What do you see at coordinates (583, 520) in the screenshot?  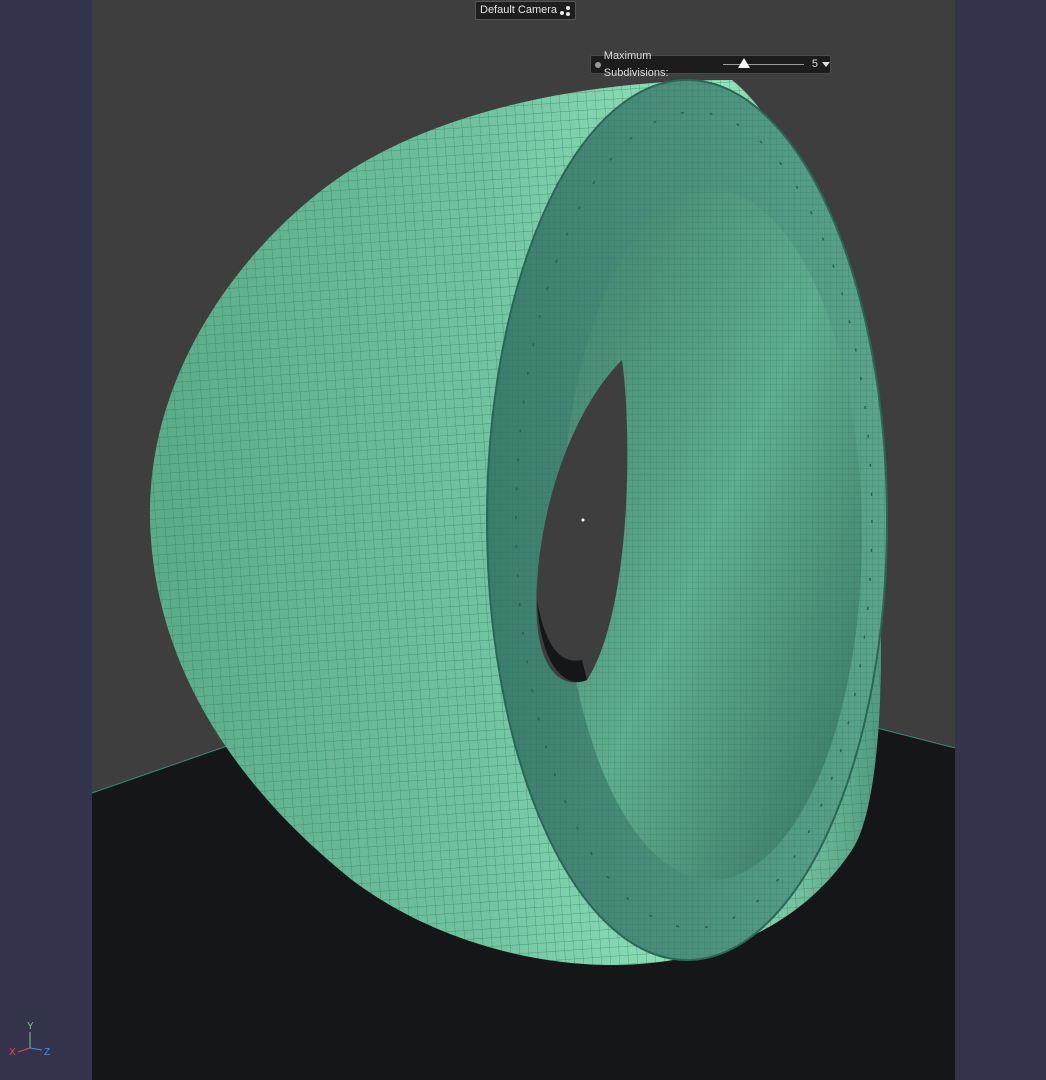 I see `pivot-point` at bounding box center [583, 520].